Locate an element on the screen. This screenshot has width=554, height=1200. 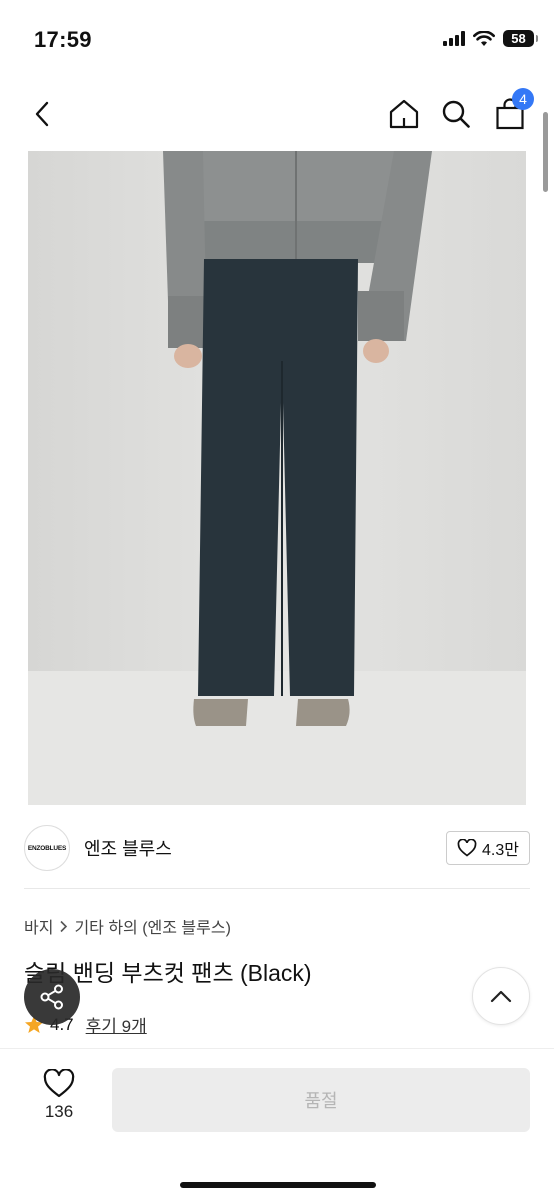
cart-button: 4 is located at coordinates (512, 111).